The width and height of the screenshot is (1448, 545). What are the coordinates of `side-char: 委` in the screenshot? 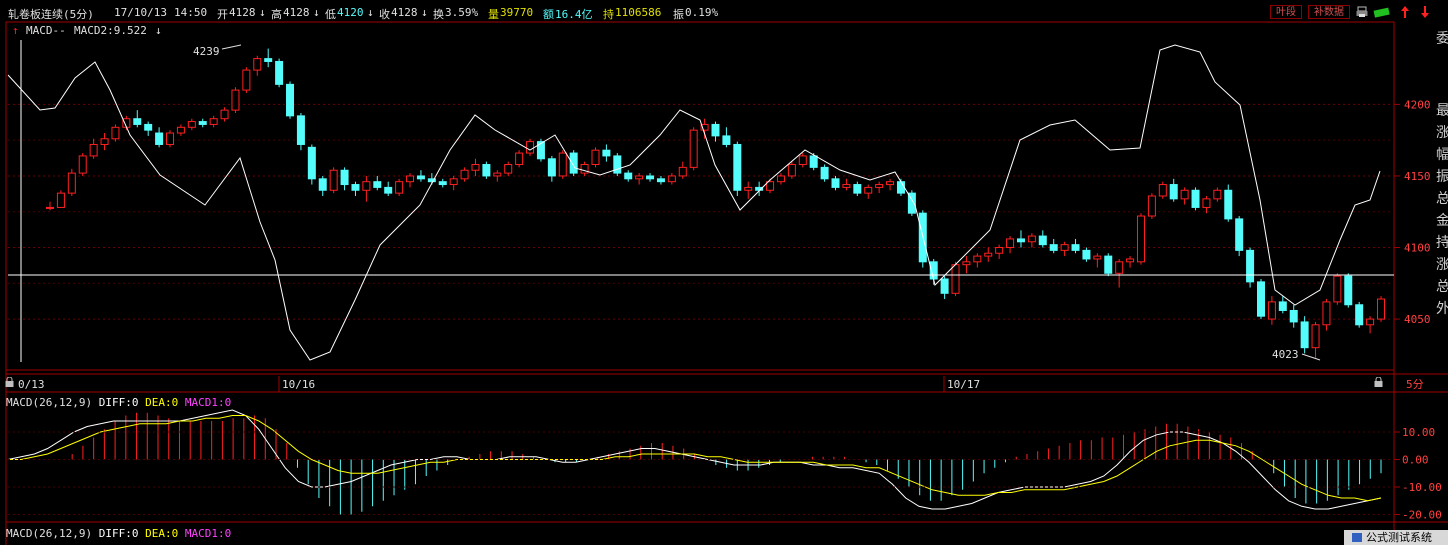 It's located at (1442, 39).